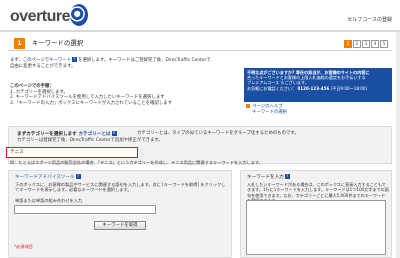 This screenshot has width=400, height=258. What do you see at coordinates (272, 88) in the screenshot?
I see `help-box-line4: お気軽にお電話ください：` at bounding box center [272, 88].